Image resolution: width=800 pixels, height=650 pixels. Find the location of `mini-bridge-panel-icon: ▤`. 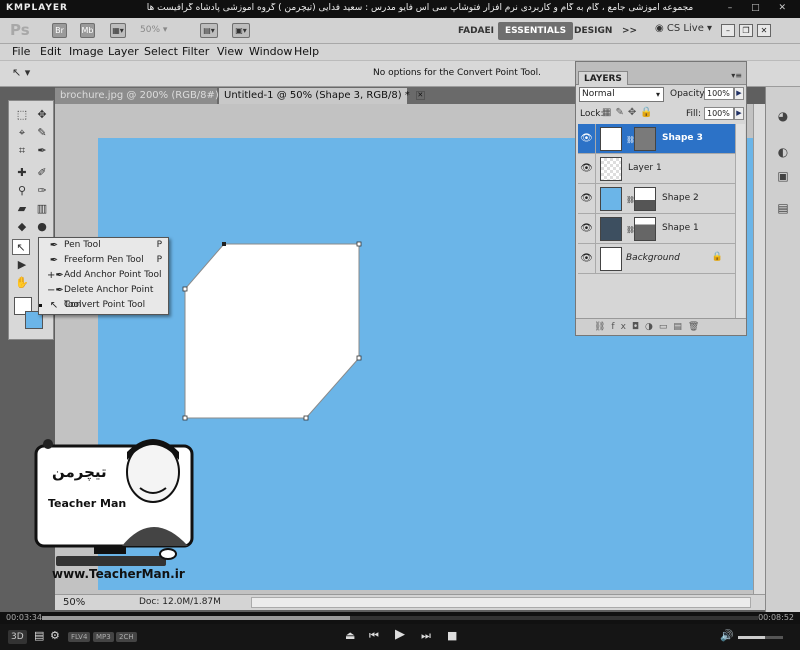

mini-bridge-panel-icon: ▤ is located at coordinates (783, 208).